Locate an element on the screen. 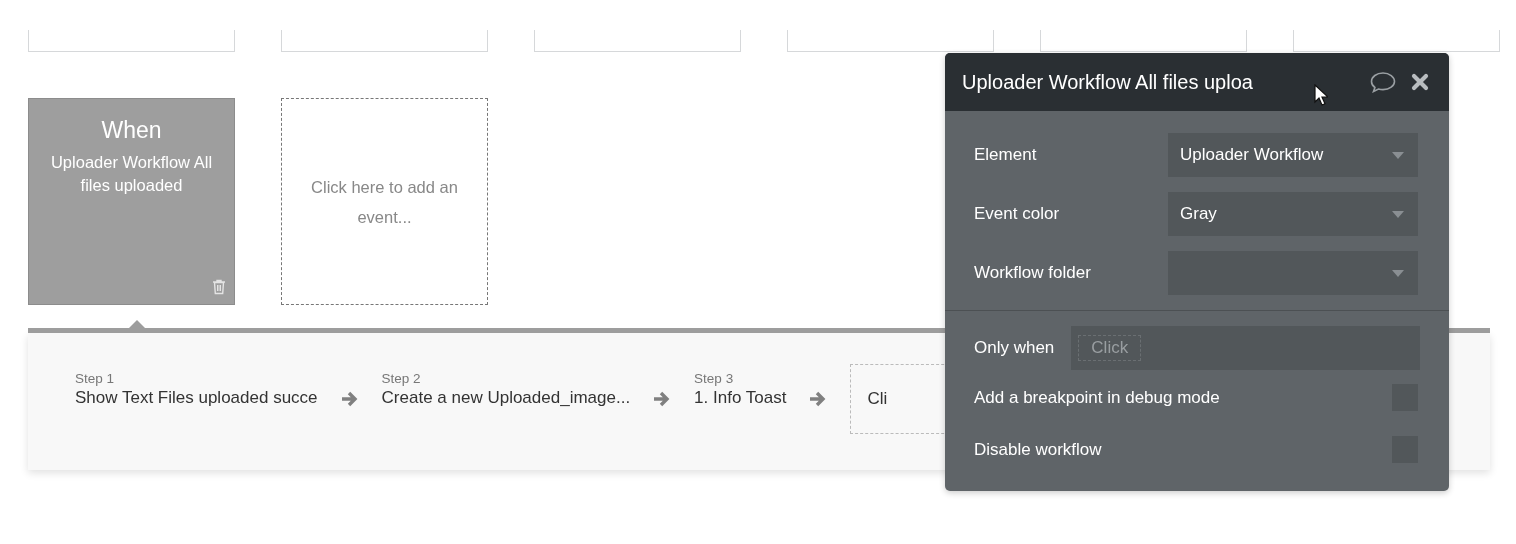 The height and width of the screenshot is (544, 1516). dropdown: Uploader Workflow is located at coordinates (1293, 155).